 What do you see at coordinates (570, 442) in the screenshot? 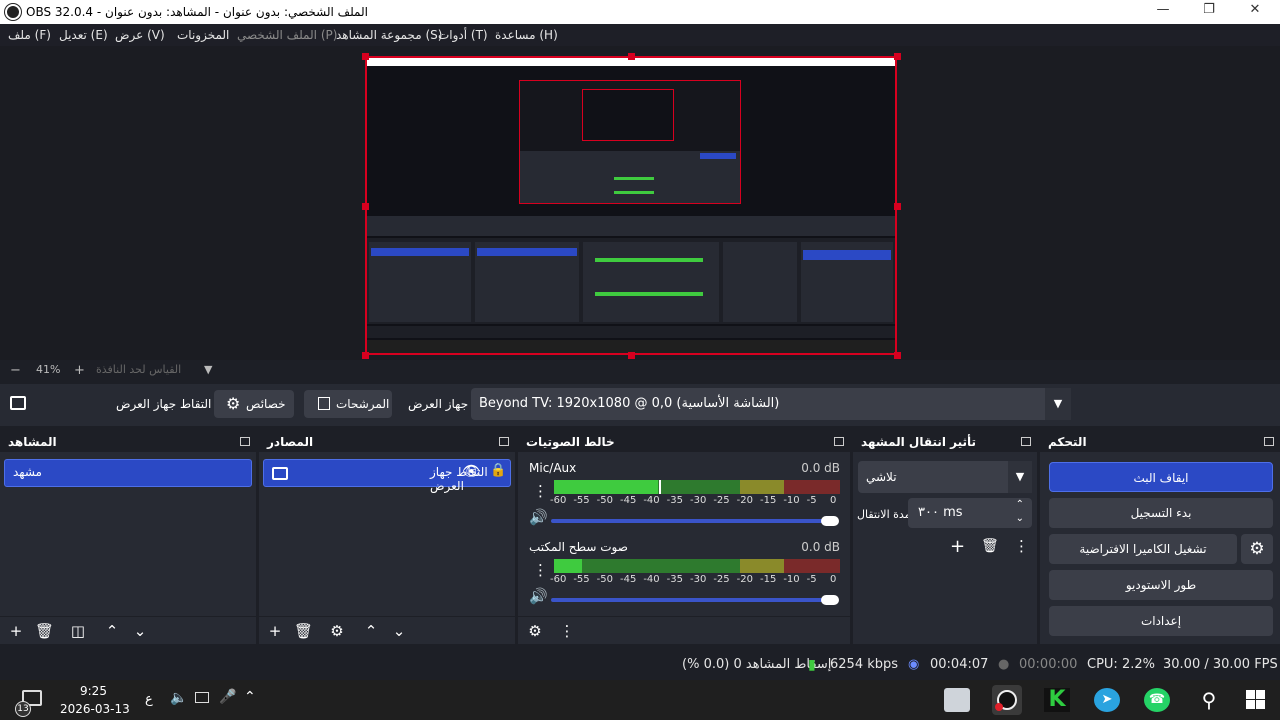
I see `mixer-title: خالط الصوتيات` at bounding box center [570, 442].